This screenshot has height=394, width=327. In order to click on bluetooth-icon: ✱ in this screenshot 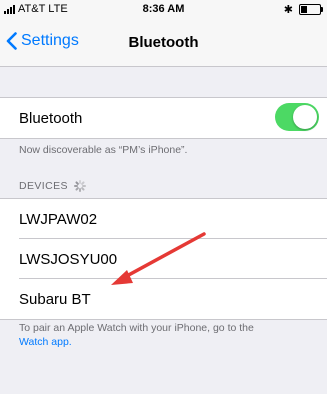, I will do `click(288, 10)`.